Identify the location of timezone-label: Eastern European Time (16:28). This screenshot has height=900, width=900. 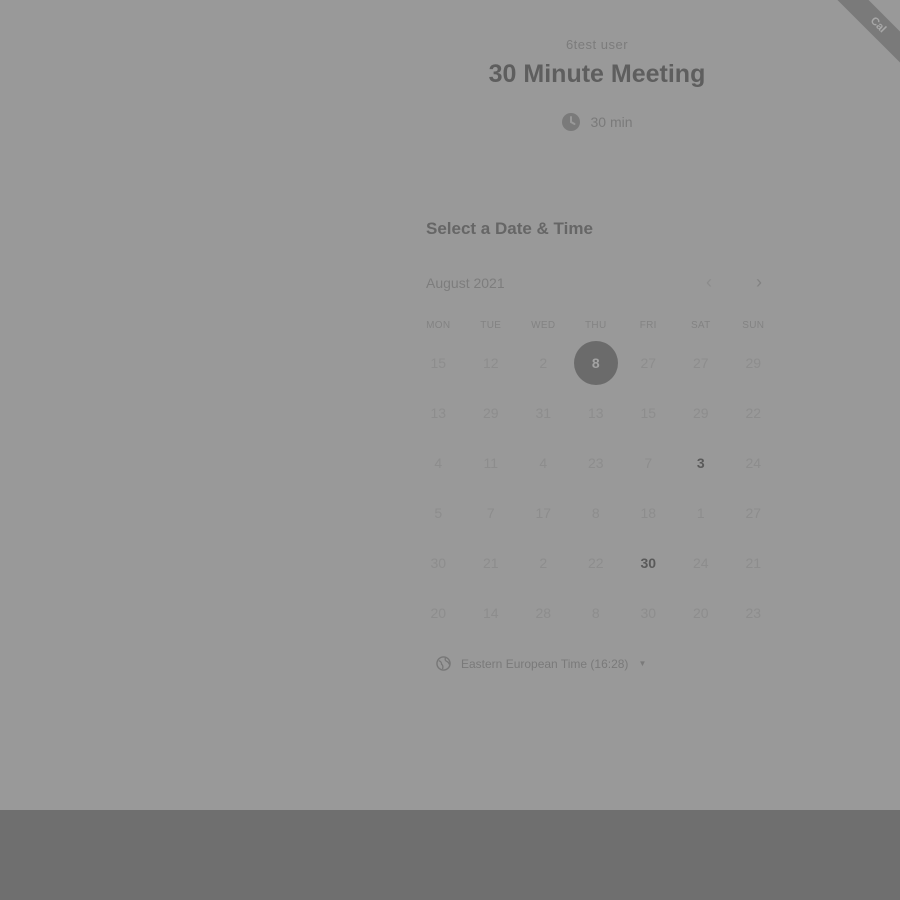
(545, 663).